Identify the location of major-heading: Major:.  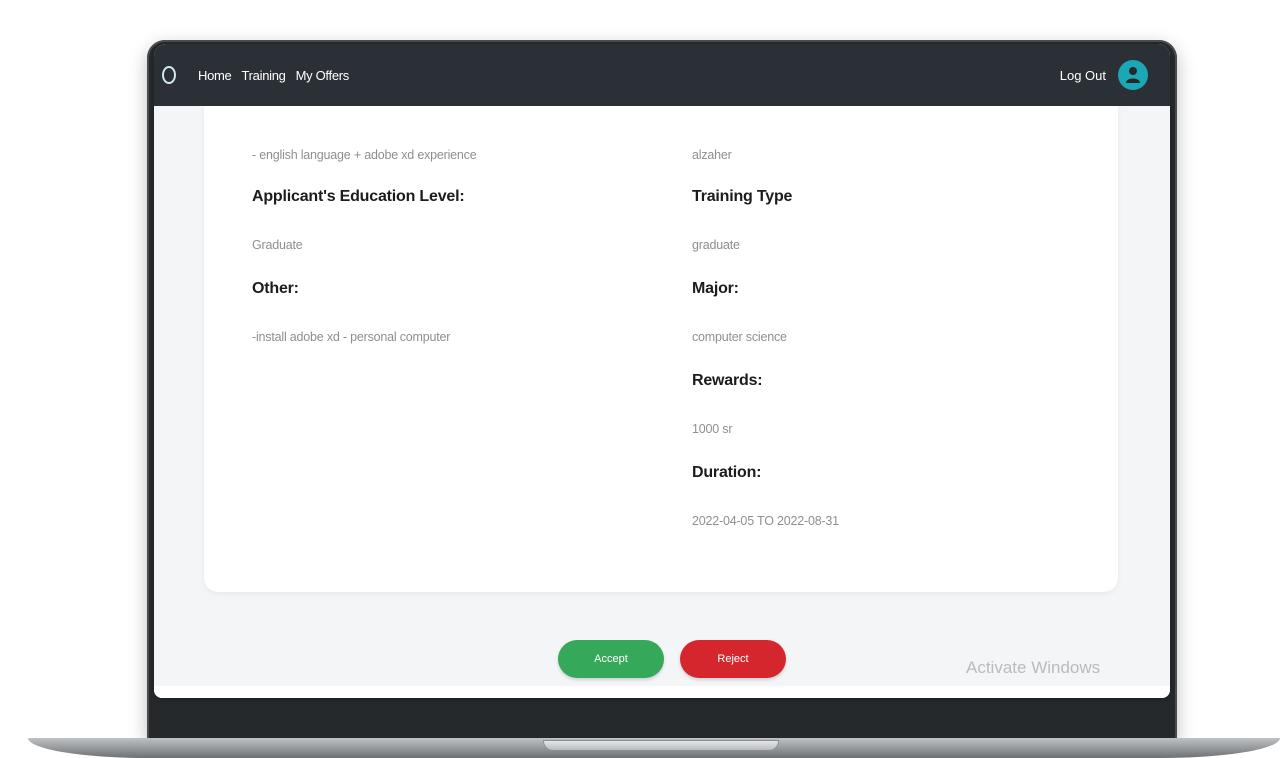
(715, 288).